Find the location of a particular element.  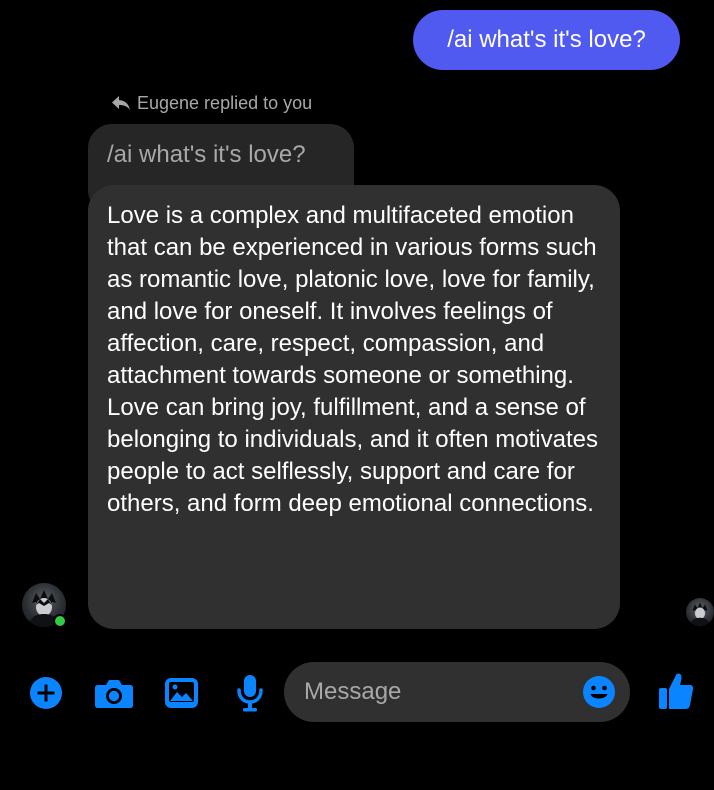

image-icon is located at coordinates (181, 693).